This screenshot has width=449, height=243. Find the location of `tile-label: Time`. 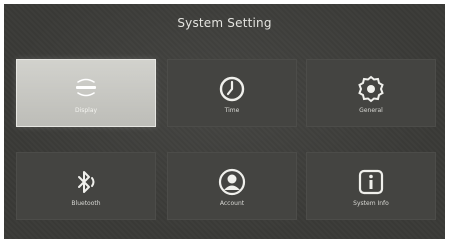

tile-label: Time is located at coordinates (232, 110).